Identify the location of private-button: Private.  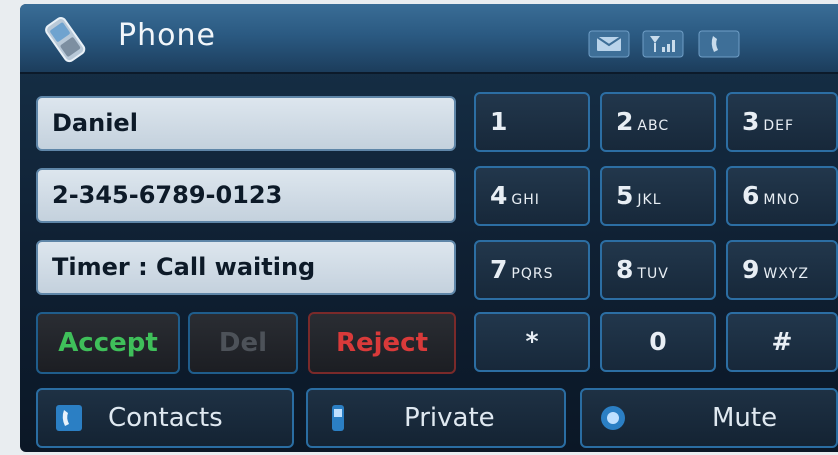
(436, 418).